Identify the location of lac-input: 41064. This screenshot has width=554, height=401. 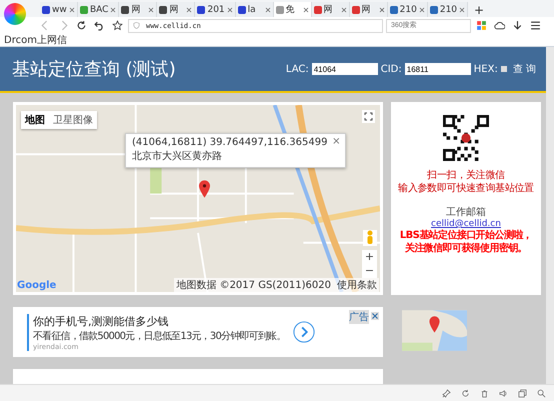
(345, 69).